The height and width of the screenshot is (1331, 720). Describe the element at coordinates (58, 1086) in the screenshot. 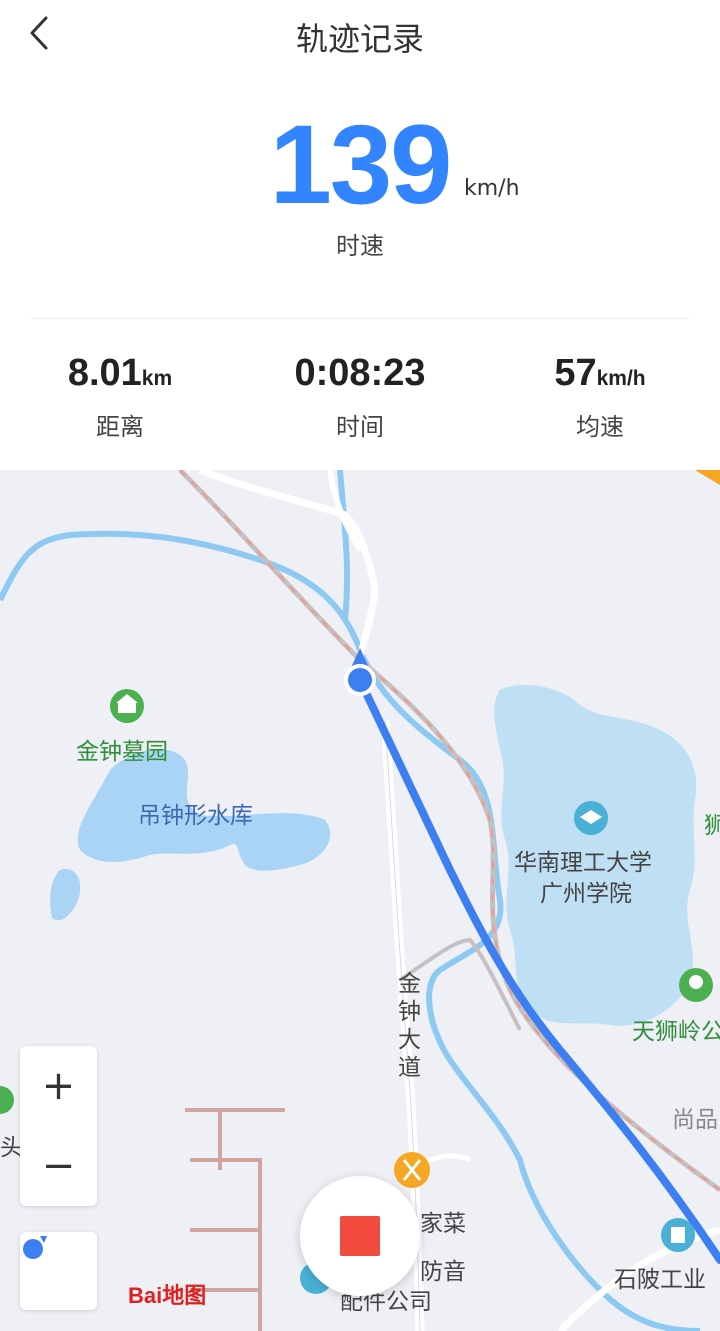

I see `zoom-in-button: +` at that location.